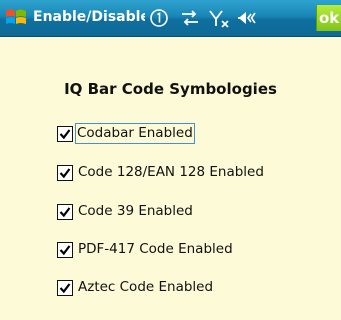 Image resolution: width=341 pixels, height=320 pixels. I want to click on connectivity-icon, so click(190, 18).